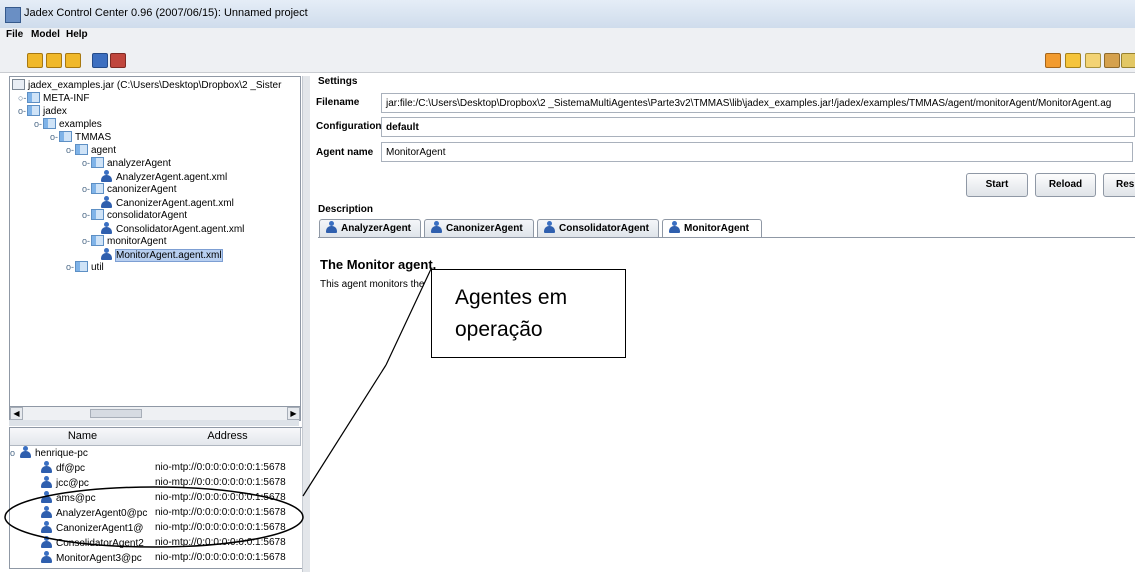  What do you see at coordinates (154, 517) in the screenshot?
I see `highlight-ellipse` at bounding box center [154, 517].